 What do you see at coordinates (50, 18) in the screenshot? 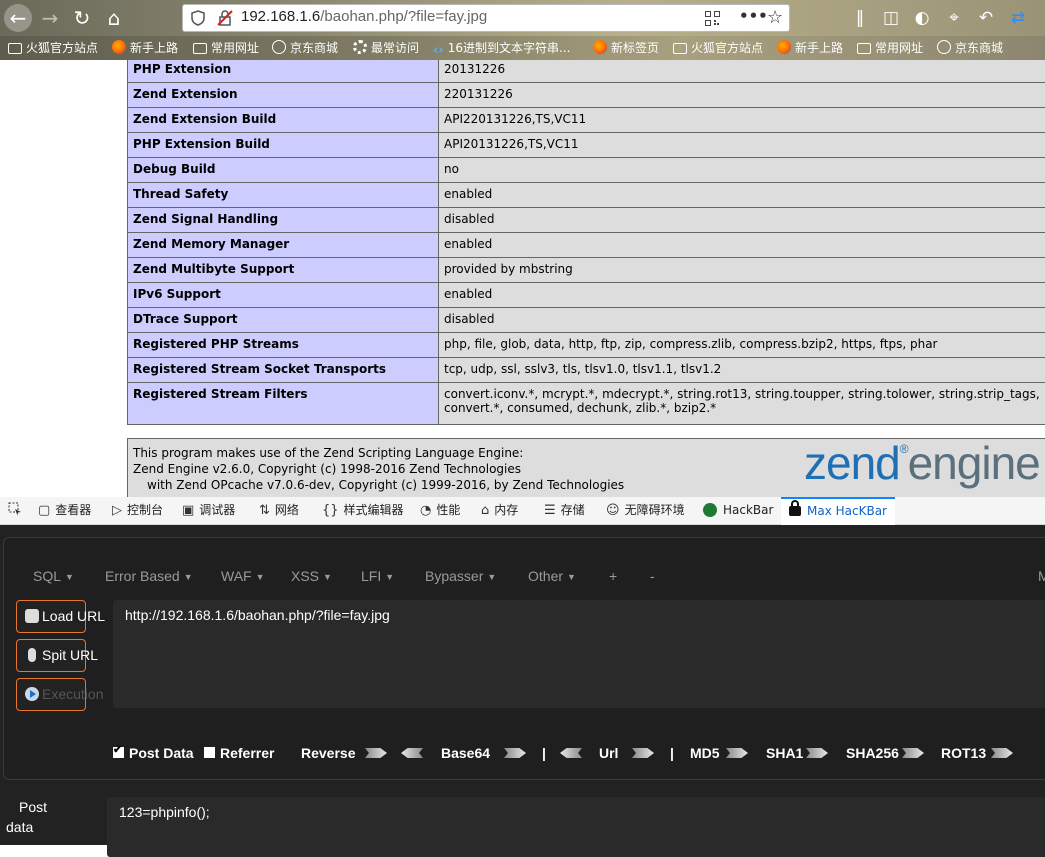
I see `forward-button: →` at bounding box center [50, 18].